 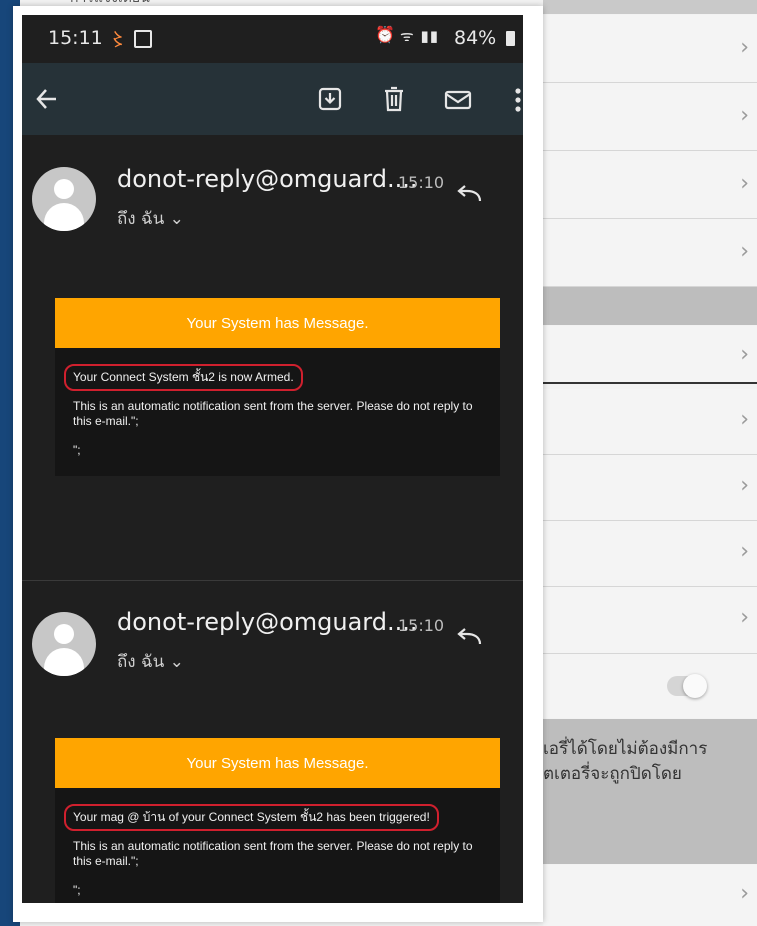 What do you see at coordinates (650, 488) in the screenshot?
I see `settings-row-7: ›` at bounding box center [650, 488].